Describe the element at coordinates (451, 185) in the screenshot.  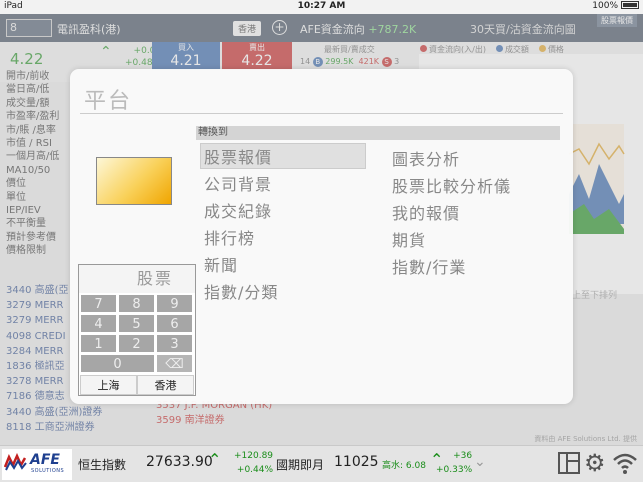
I see `menu-item-right-2: 股票比較分析儀` at that location.